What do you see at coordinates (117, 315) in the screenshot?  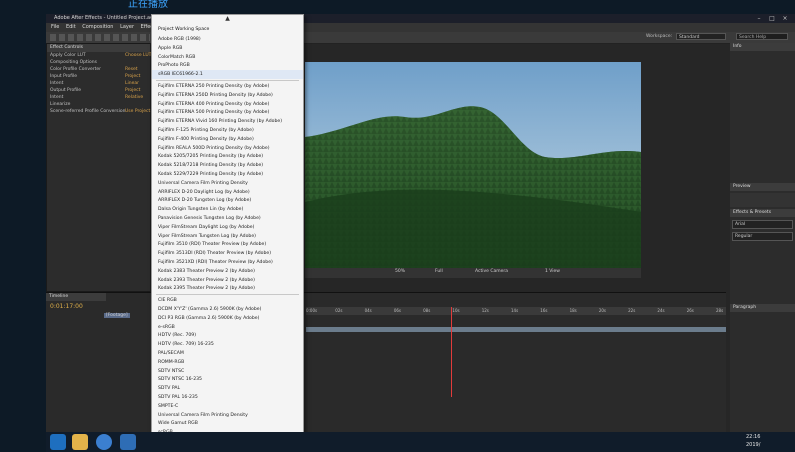 I see `layer-name: [Footage]` at bounding box center [117, 315].